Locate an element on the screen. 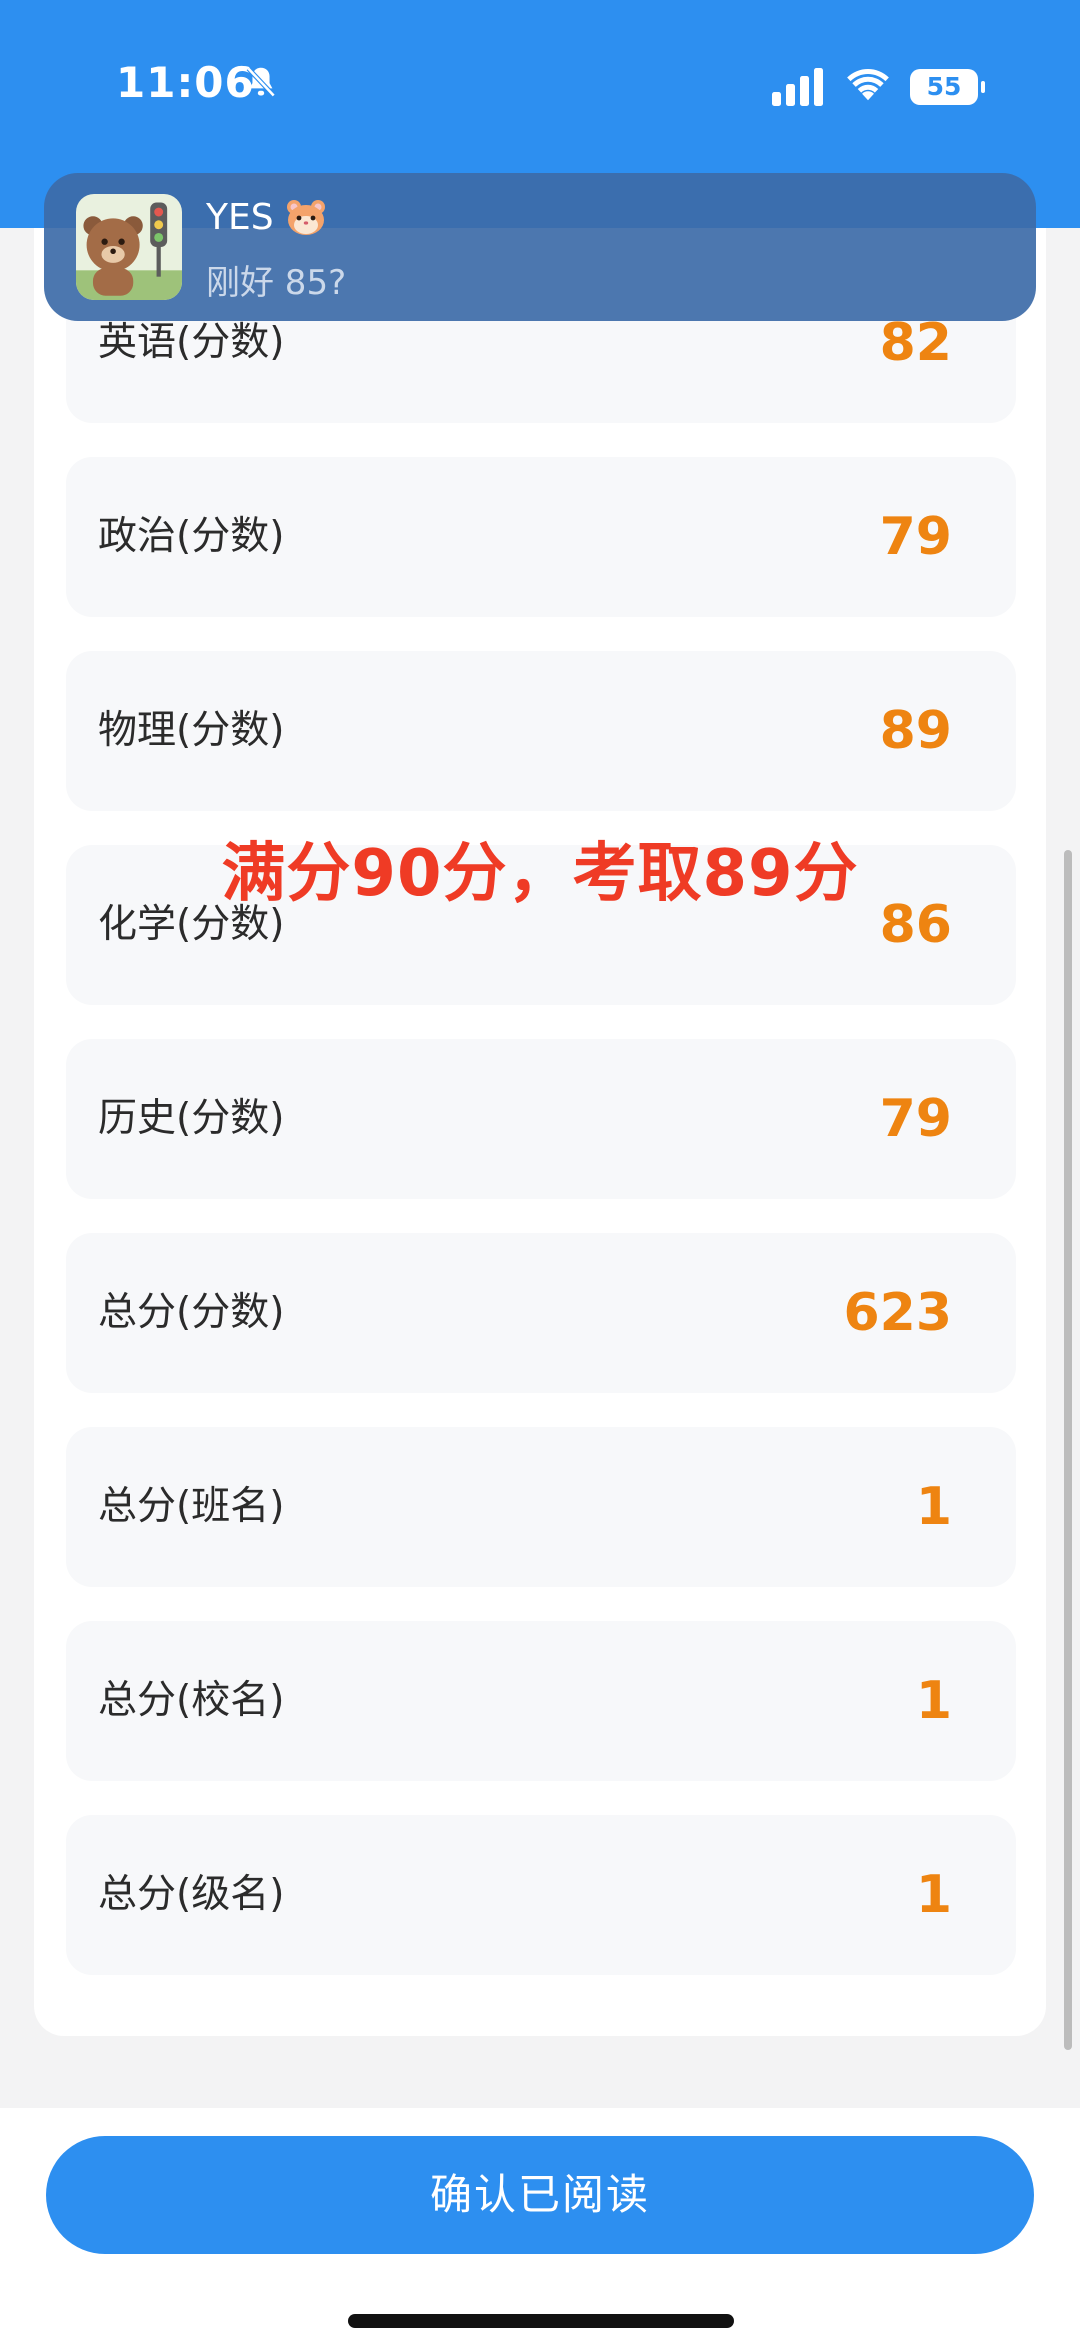 The height and width of the screenshot is (2348, 1080). notification-title: YES is located at coordinates (267, 217).